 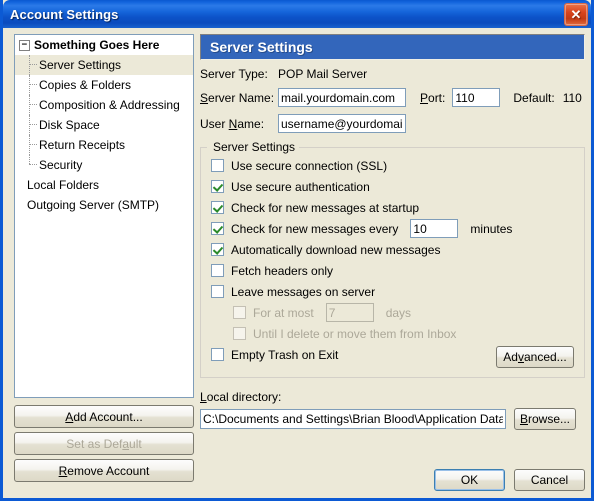 I want to click on tree-item-outgoing-server-smtp: Outgoing Server (SMTP), so click(x=104, y=205).